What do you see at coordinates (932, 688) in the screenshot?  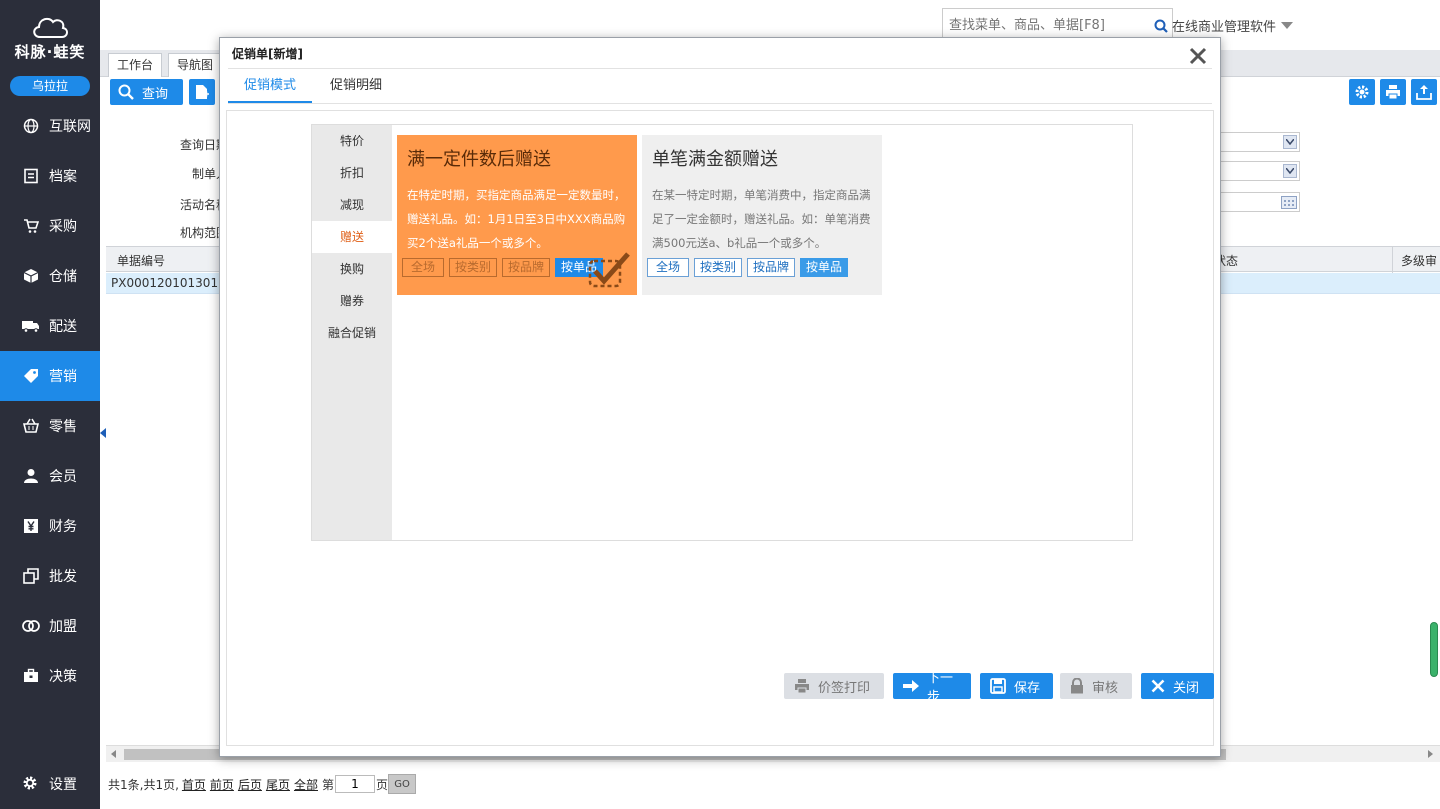 I see `next-step-button: 下一步` at bounding box center [932, 688].